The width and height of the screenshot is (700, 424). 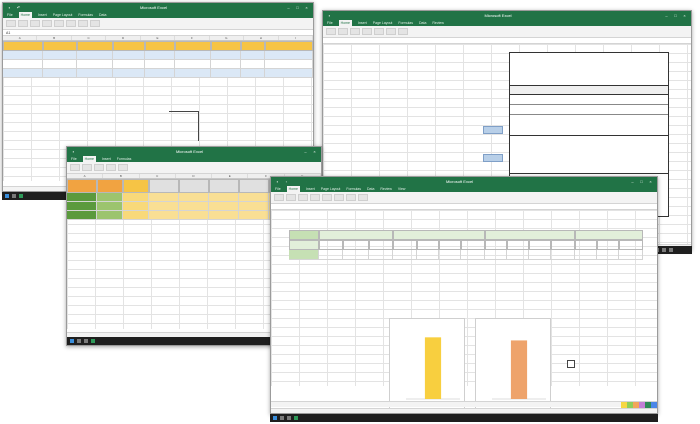 What do you see at coordinates (437, 23) in the screenshot?
I see `tab-review: Review` at bounding box center [437, 23].